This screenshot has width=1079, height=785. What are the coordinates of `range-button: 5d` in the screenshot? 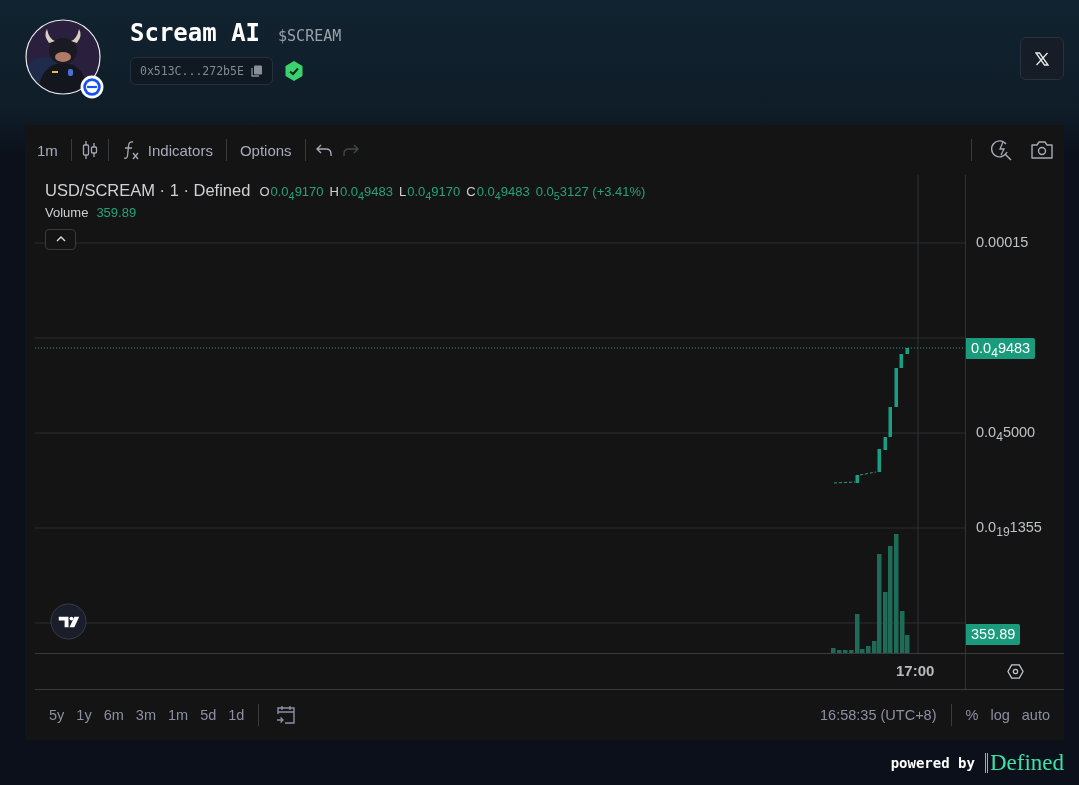 It's located at (208, 715).